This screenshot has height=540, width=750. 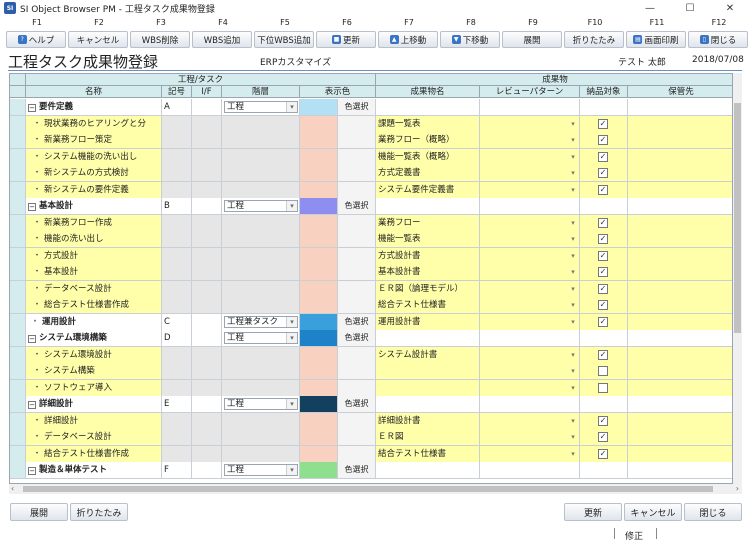 What do you see at coordinates (428, 140) in the screenshot?
I see `deliverable-cell: 業務フロー（概略）` at bounding box center [428, 140].